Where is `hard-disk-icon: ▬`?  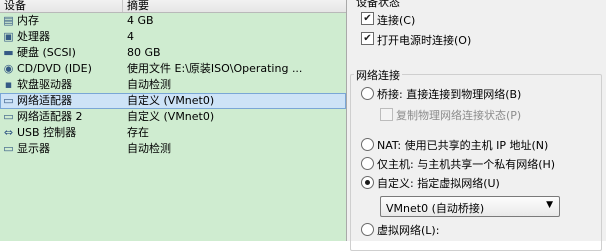
hard-disk-icon: ▬ is located at coordinates (8, 52).